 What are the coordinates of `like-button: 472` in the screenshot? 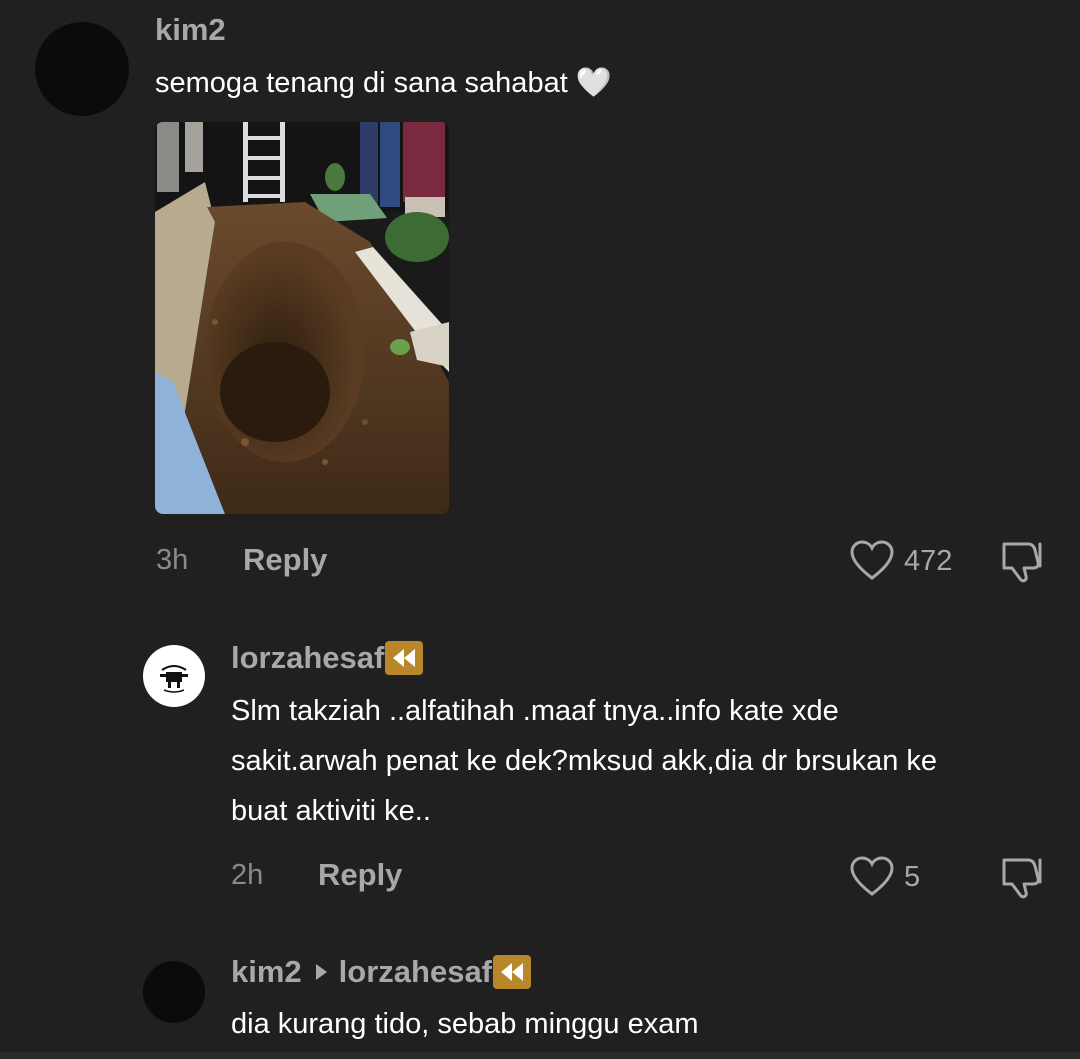 It's located at (901, 561).